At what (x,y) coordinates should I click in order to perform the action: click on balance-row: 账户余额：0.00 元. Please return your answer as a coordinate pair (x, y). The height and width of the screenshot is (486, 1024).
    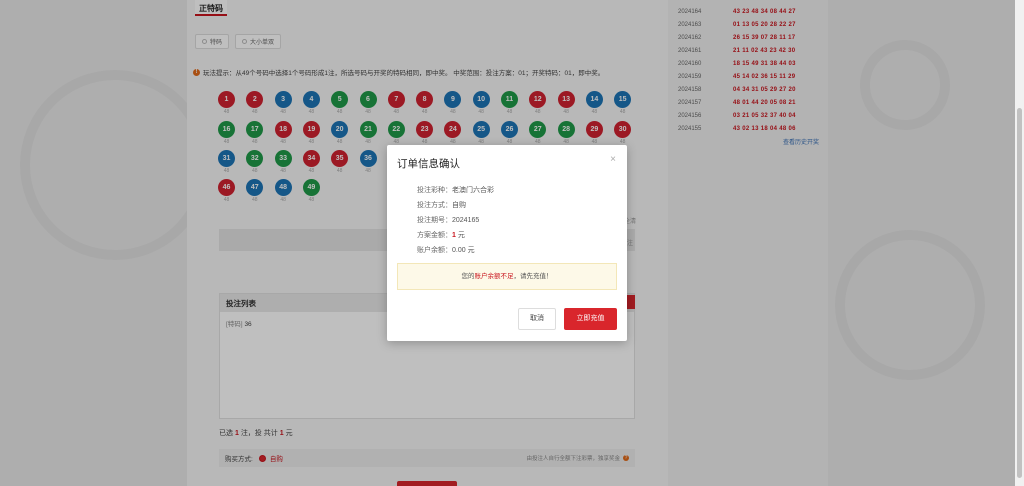
    Looking at the image, I should click on (446, 250).